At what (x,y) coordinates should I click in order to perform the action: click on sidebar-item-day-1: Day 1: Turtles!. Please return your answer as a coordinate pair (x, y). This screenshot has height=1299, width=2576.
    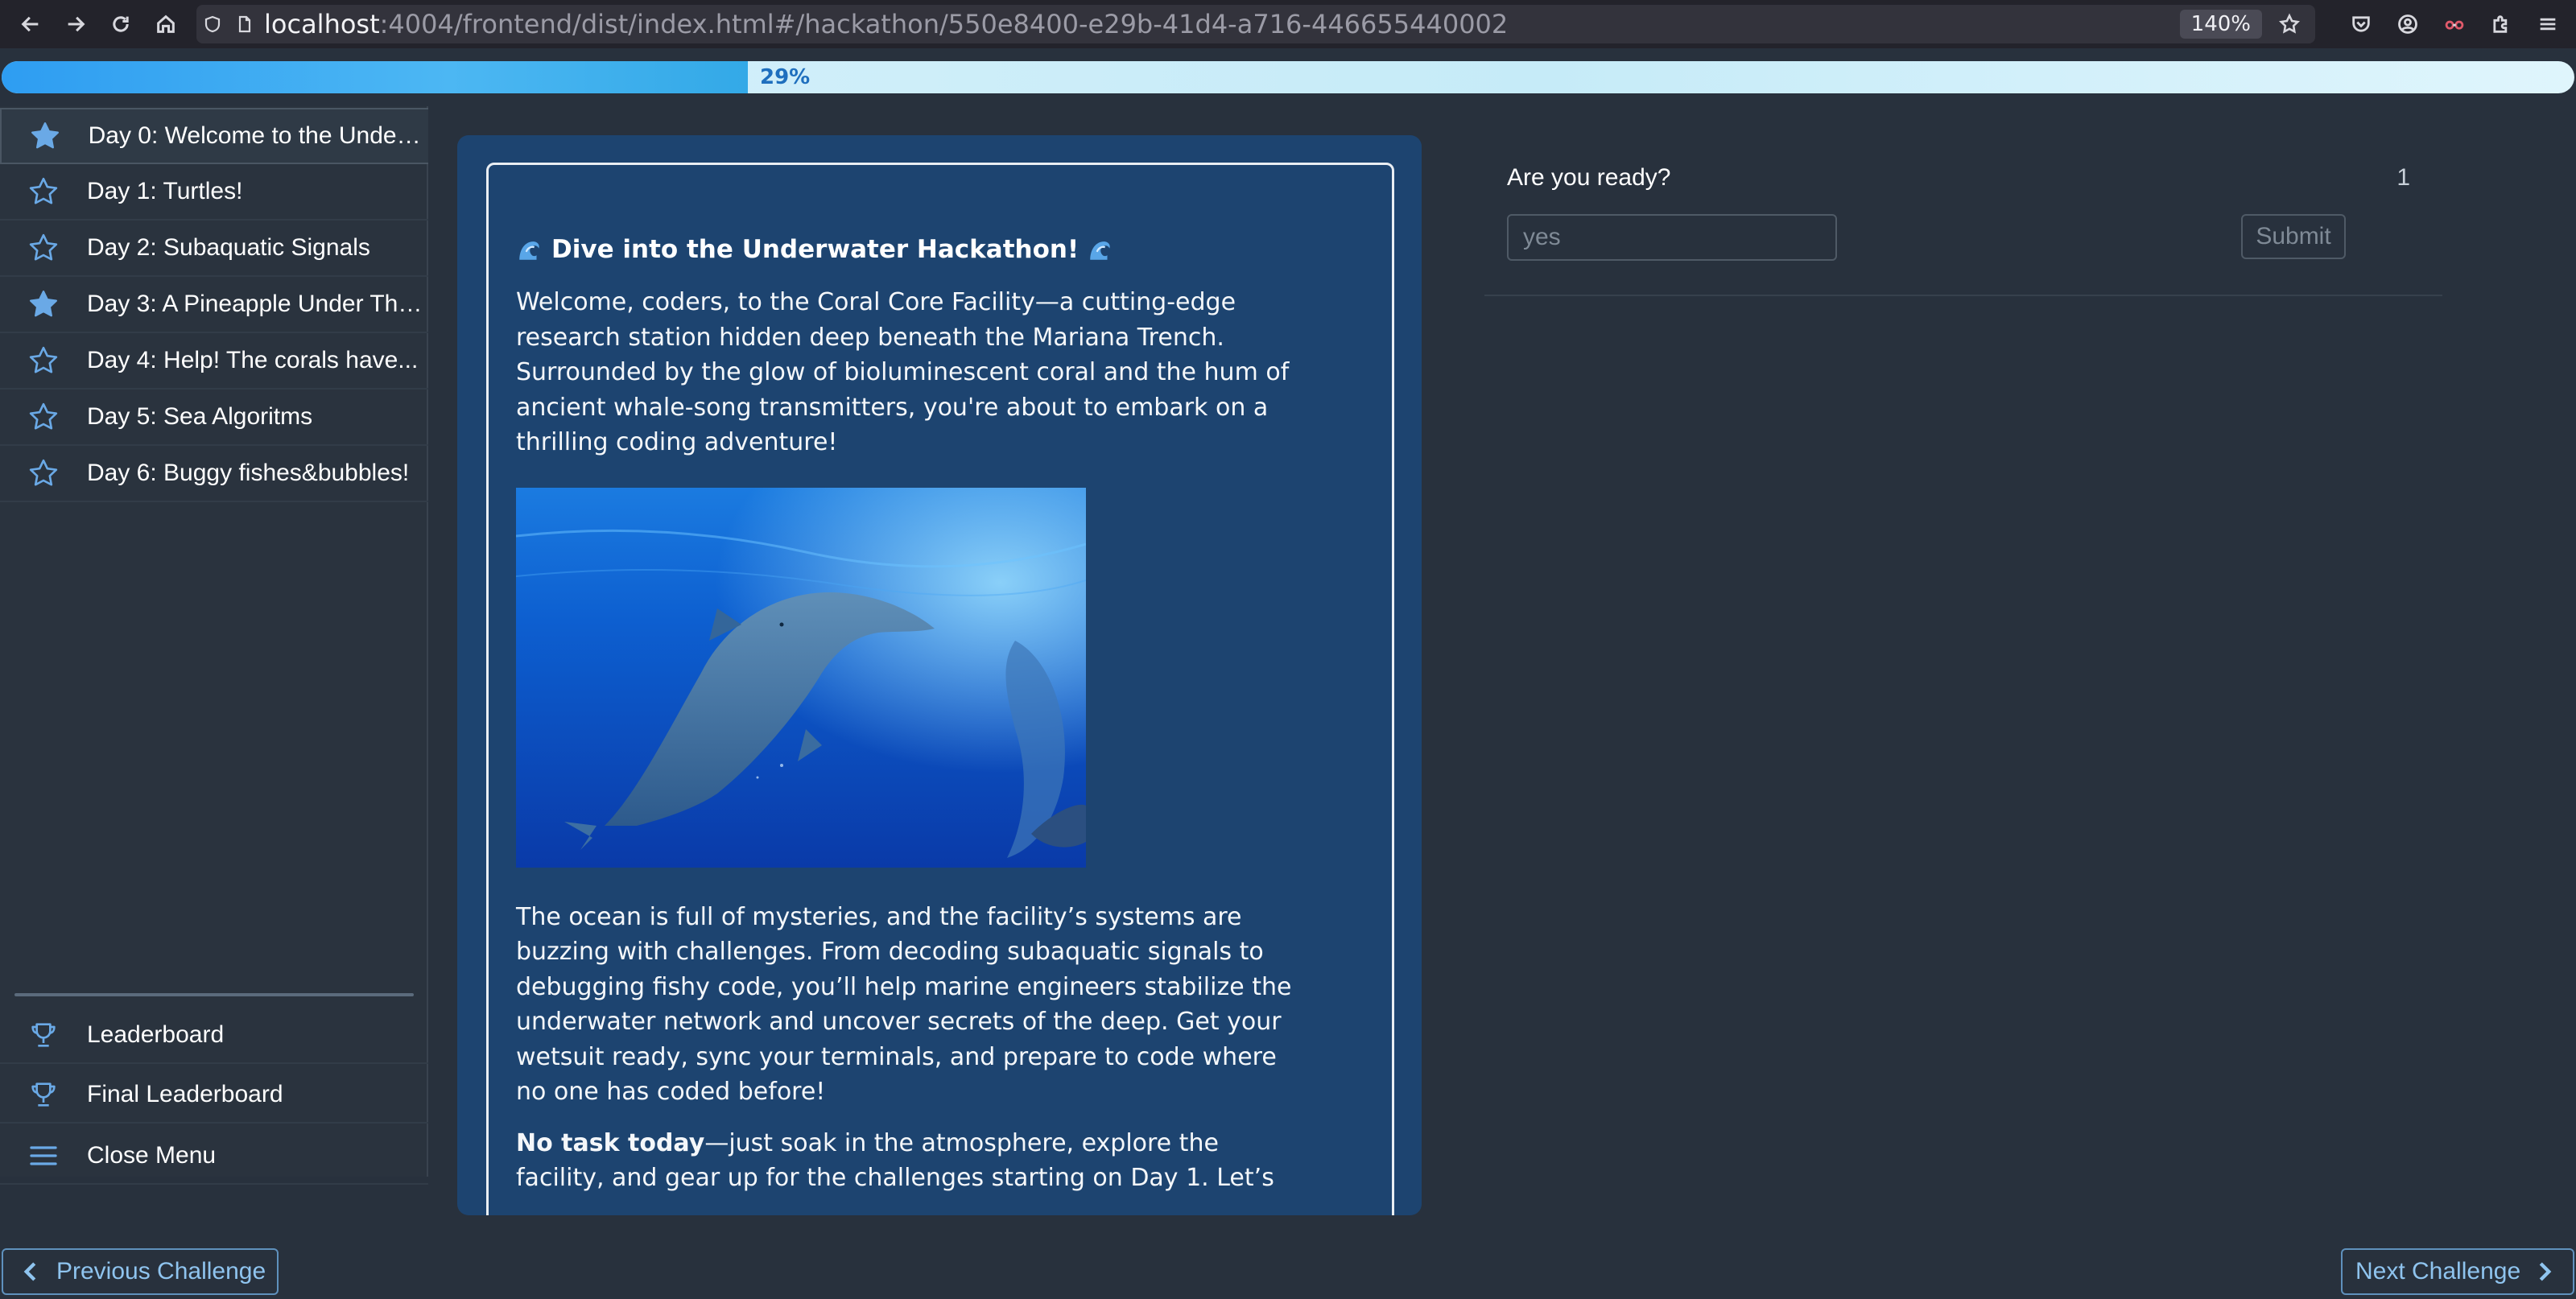
    Looking at the image, I should click on (214, 192).